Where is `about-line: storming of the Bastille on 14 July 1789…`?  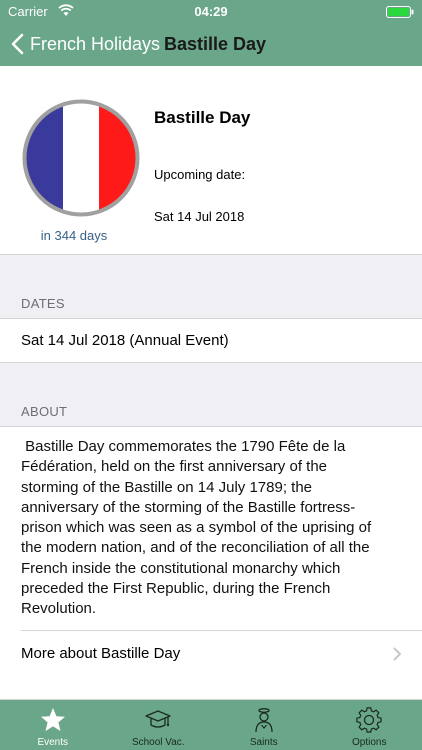 about-line: storming of the Bastille on 14 July 1789… is located at coordinates (167, 487).